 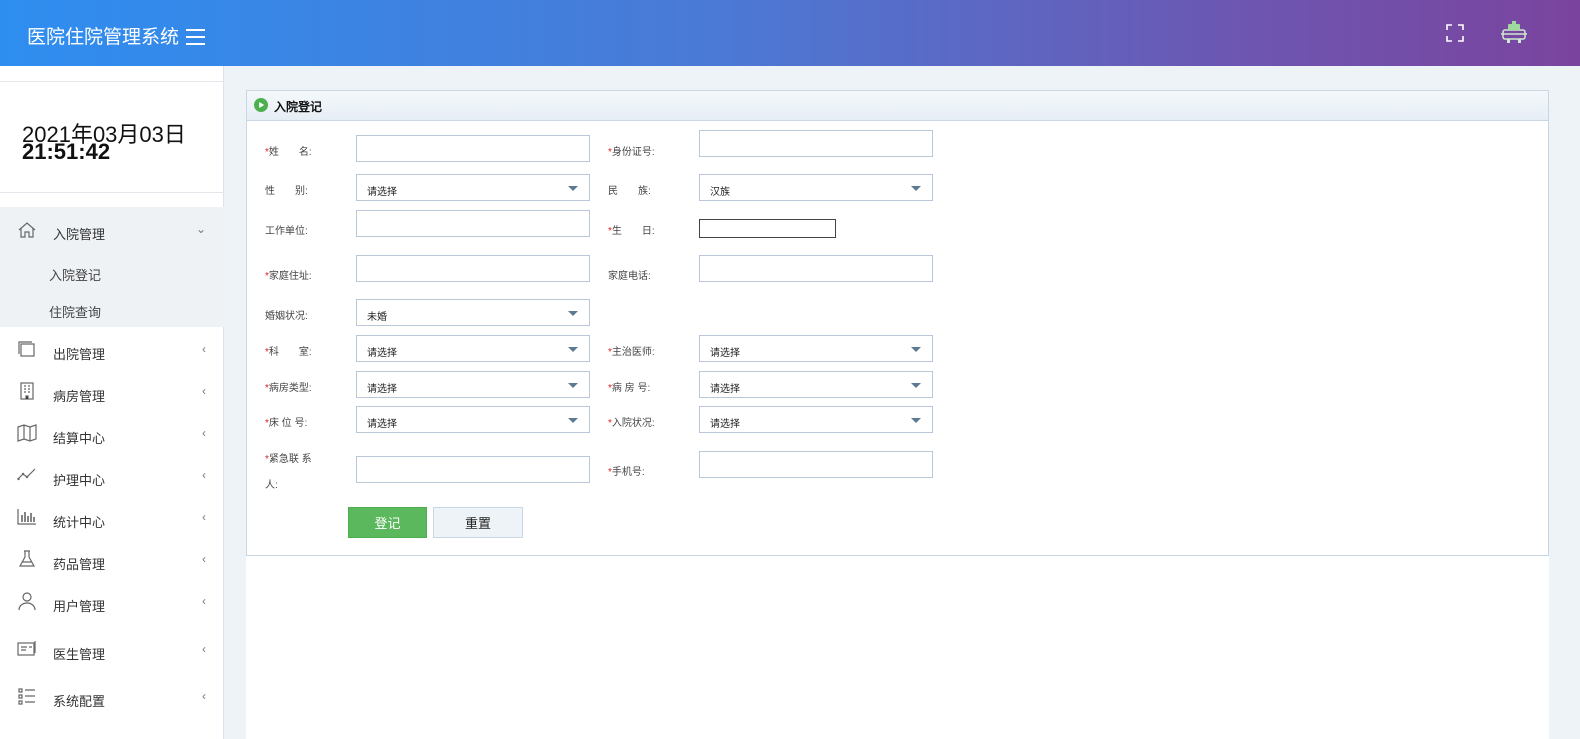 I want to click on line-chart-icon, so click(x=26, y=474).